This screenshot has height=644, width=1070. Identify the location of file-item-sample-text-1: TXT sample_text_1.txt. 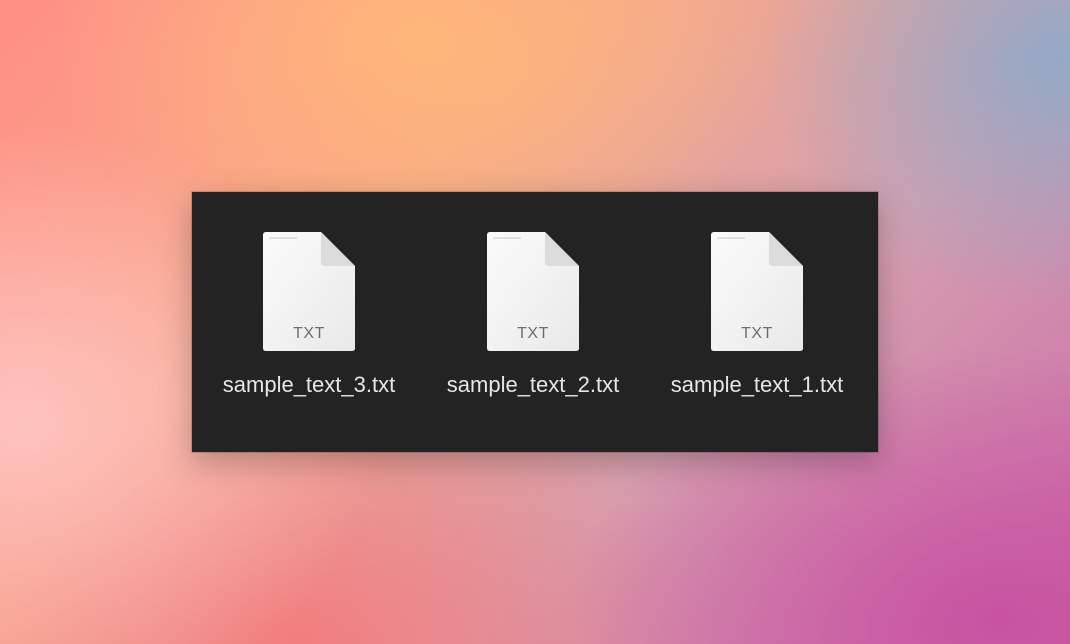
(757, 322).